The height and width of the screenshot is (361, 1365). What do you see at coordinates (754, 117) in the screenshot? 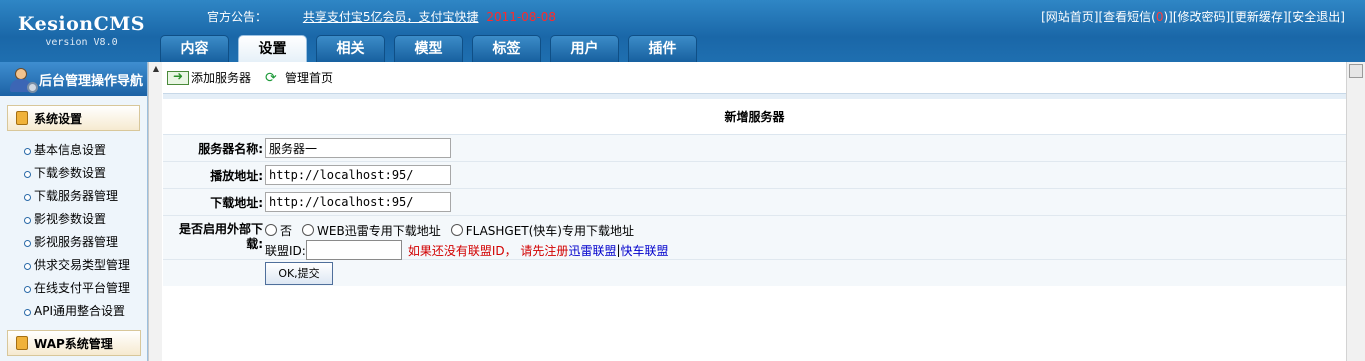
I see `form-title: 新增服务器` at bounding box center [754, 117].